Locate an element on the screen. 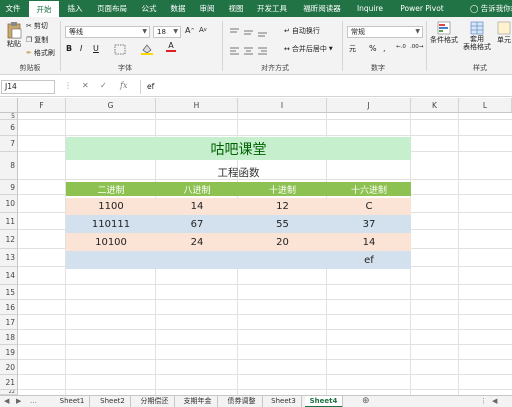  column-header-g: G is located at coordinates (111, 105).